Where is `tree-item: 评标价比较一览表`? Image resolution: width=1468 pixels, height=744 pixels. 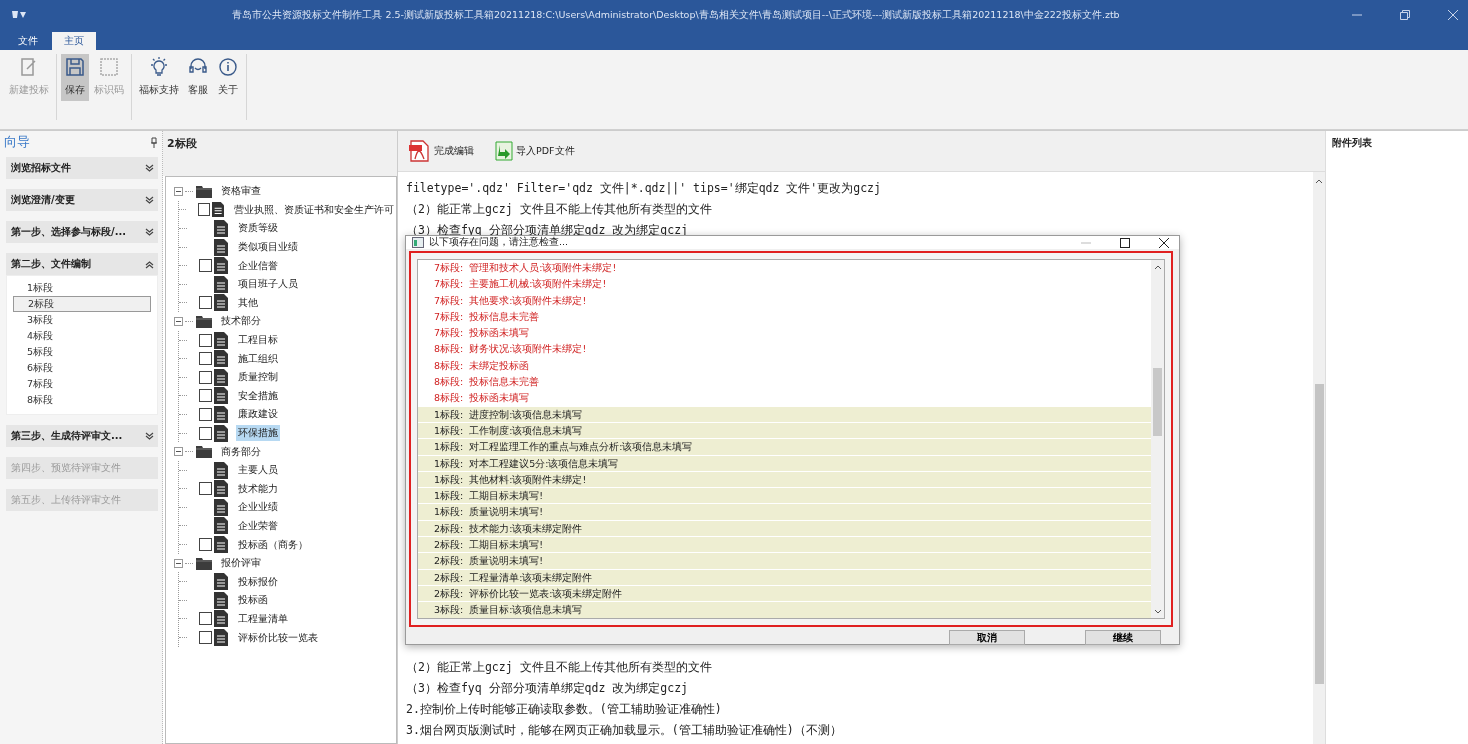
tree-item: 评标价比较一览表 is located at coordinates (278, 637).